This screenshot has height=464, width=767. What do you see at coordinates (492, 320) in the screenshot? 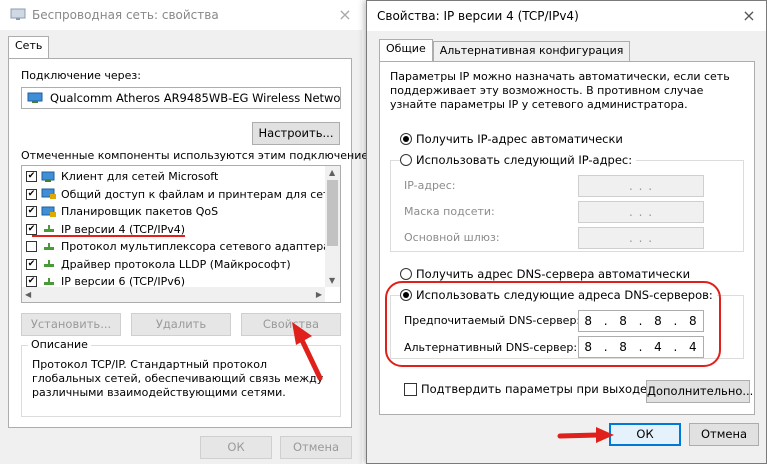
I see `preferred-dns-label: Предпочитаемый DNS-сервер:` at bounding box center [492, 320].